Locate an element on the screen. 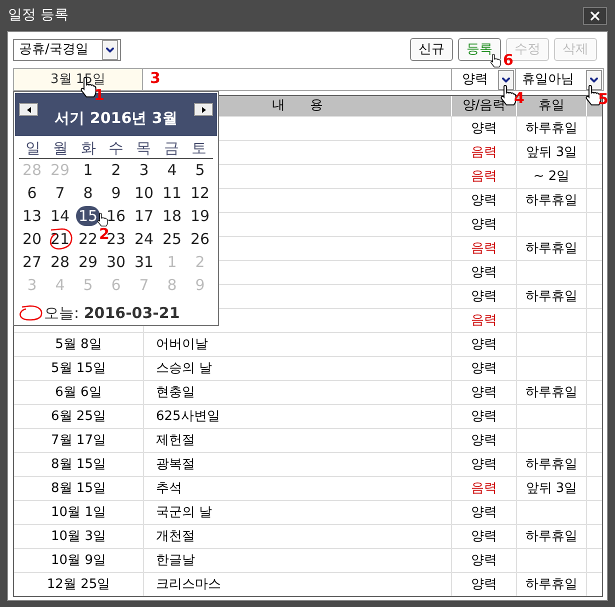 This screenshot has width=615, height=607. table-cell-text: 10월 1일 is located at coordinates (78, 513).